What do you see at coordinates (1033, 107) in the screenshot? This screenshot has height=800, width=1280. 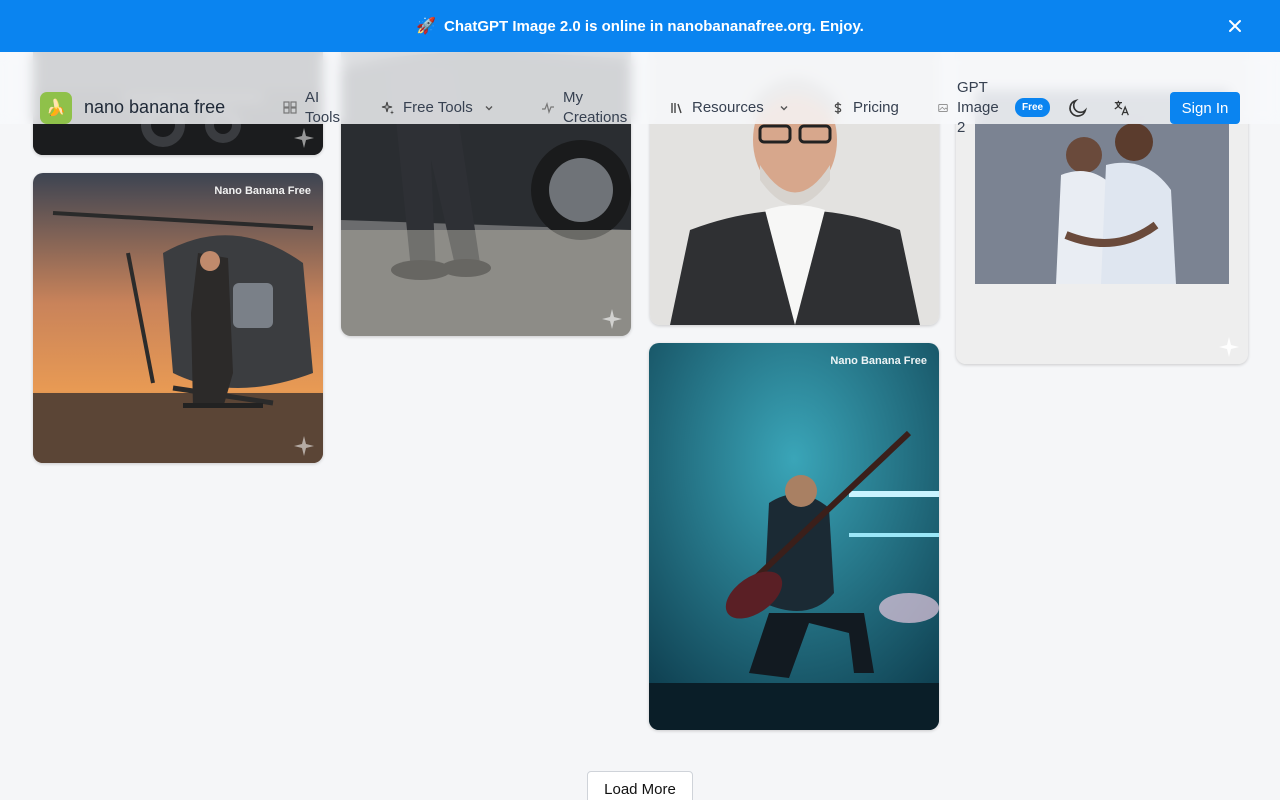 I see `free-badge: Free` at bounding box center [1033, 107].